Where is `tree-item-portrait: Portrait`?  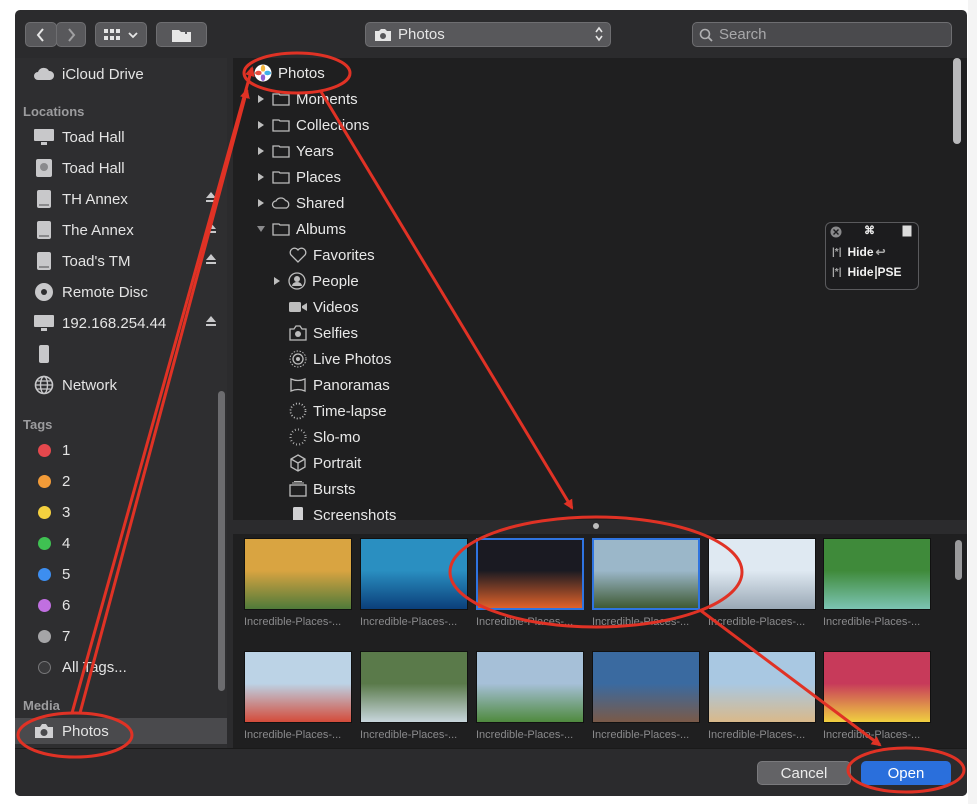
tree-item-portrait: Portrait is located at coordinates (324, 463).